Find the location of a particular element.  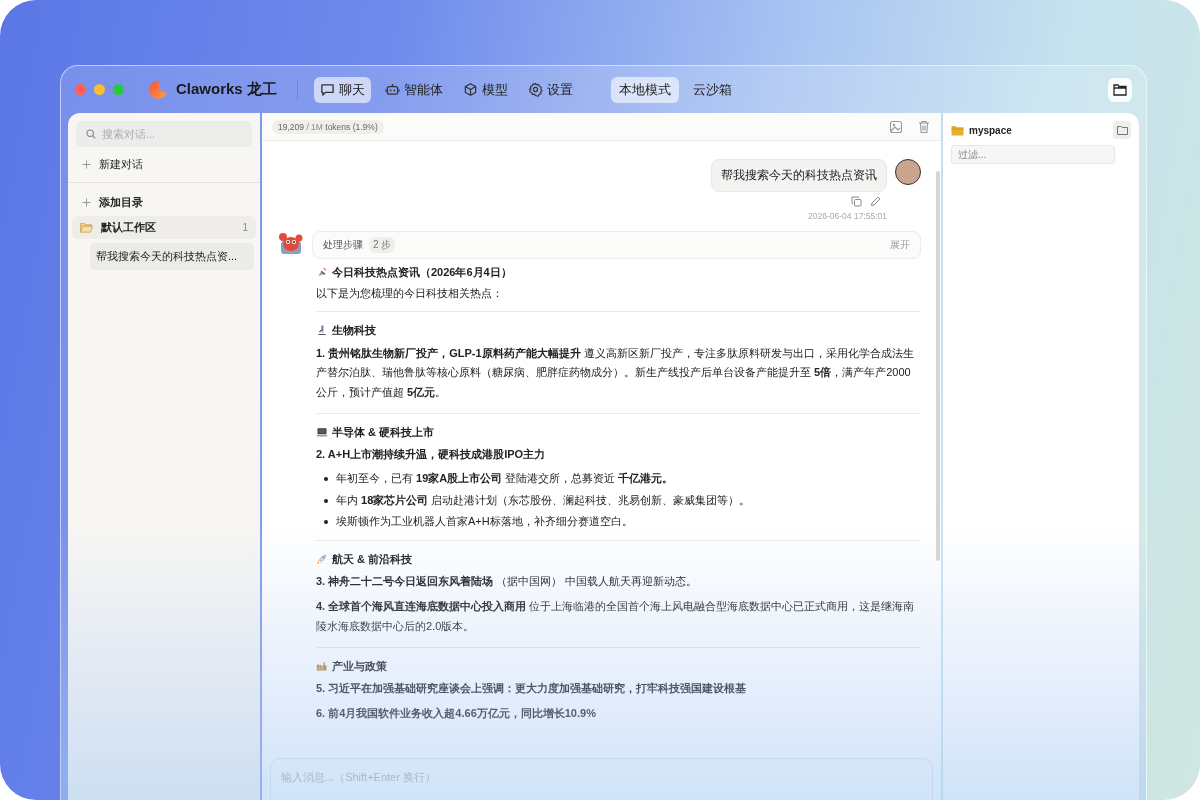

folder-button is located at coordinates (1120, 89).